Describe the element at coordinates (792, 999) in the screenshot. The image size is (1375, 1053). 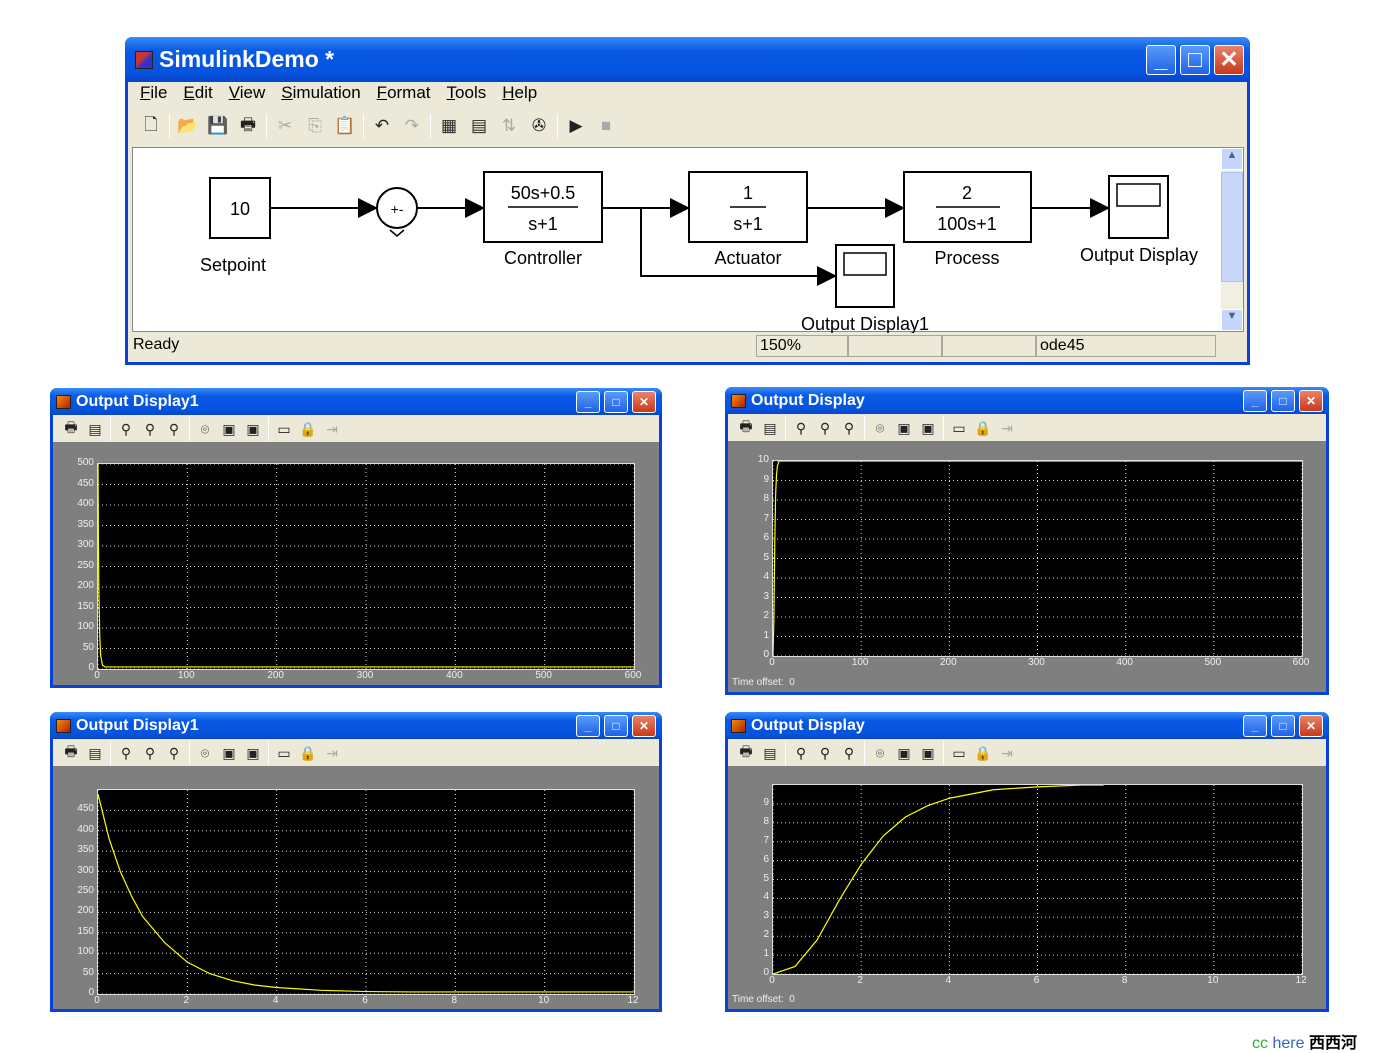
I see `time-offset-value: 0` at that location.